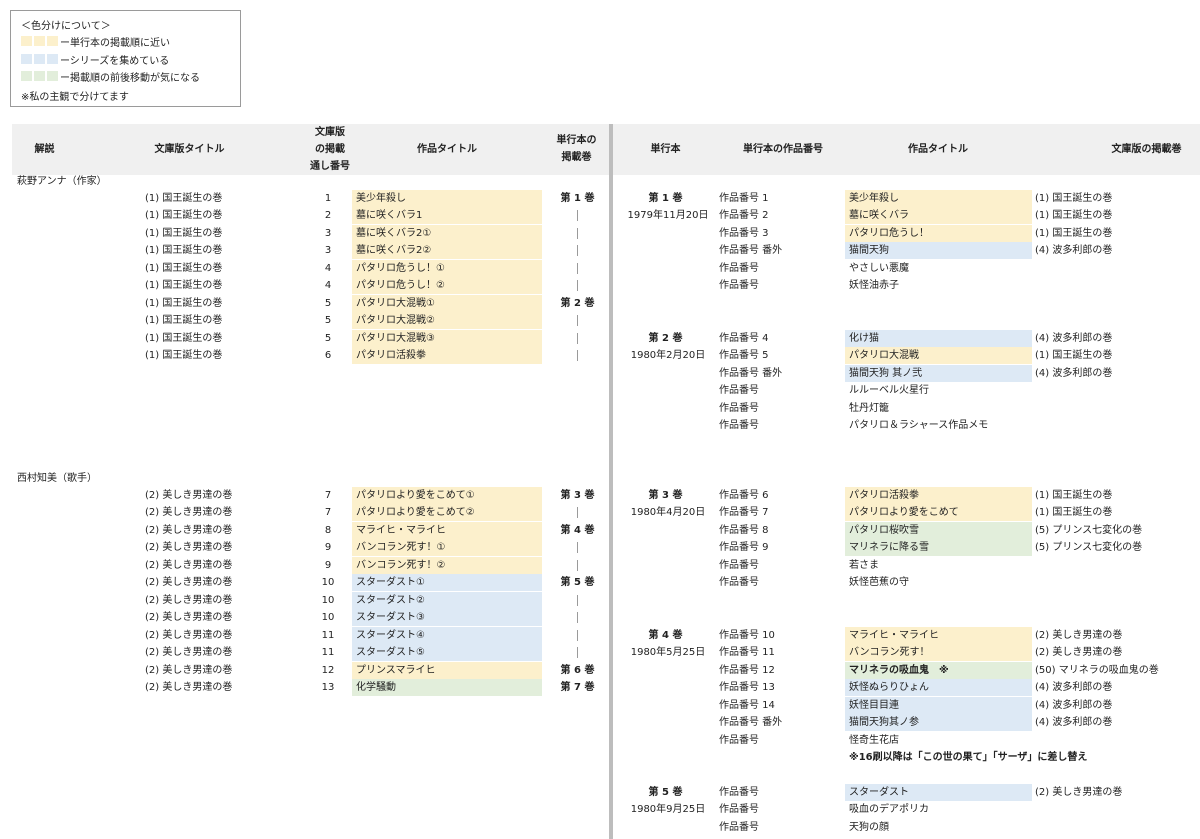  What do you see at coordinates (968, 758) in the screenshot?
I see `footnote: ※16刷以降は「この世の果て」「サーザ」に差し替え` at bounding box center [968, 758].